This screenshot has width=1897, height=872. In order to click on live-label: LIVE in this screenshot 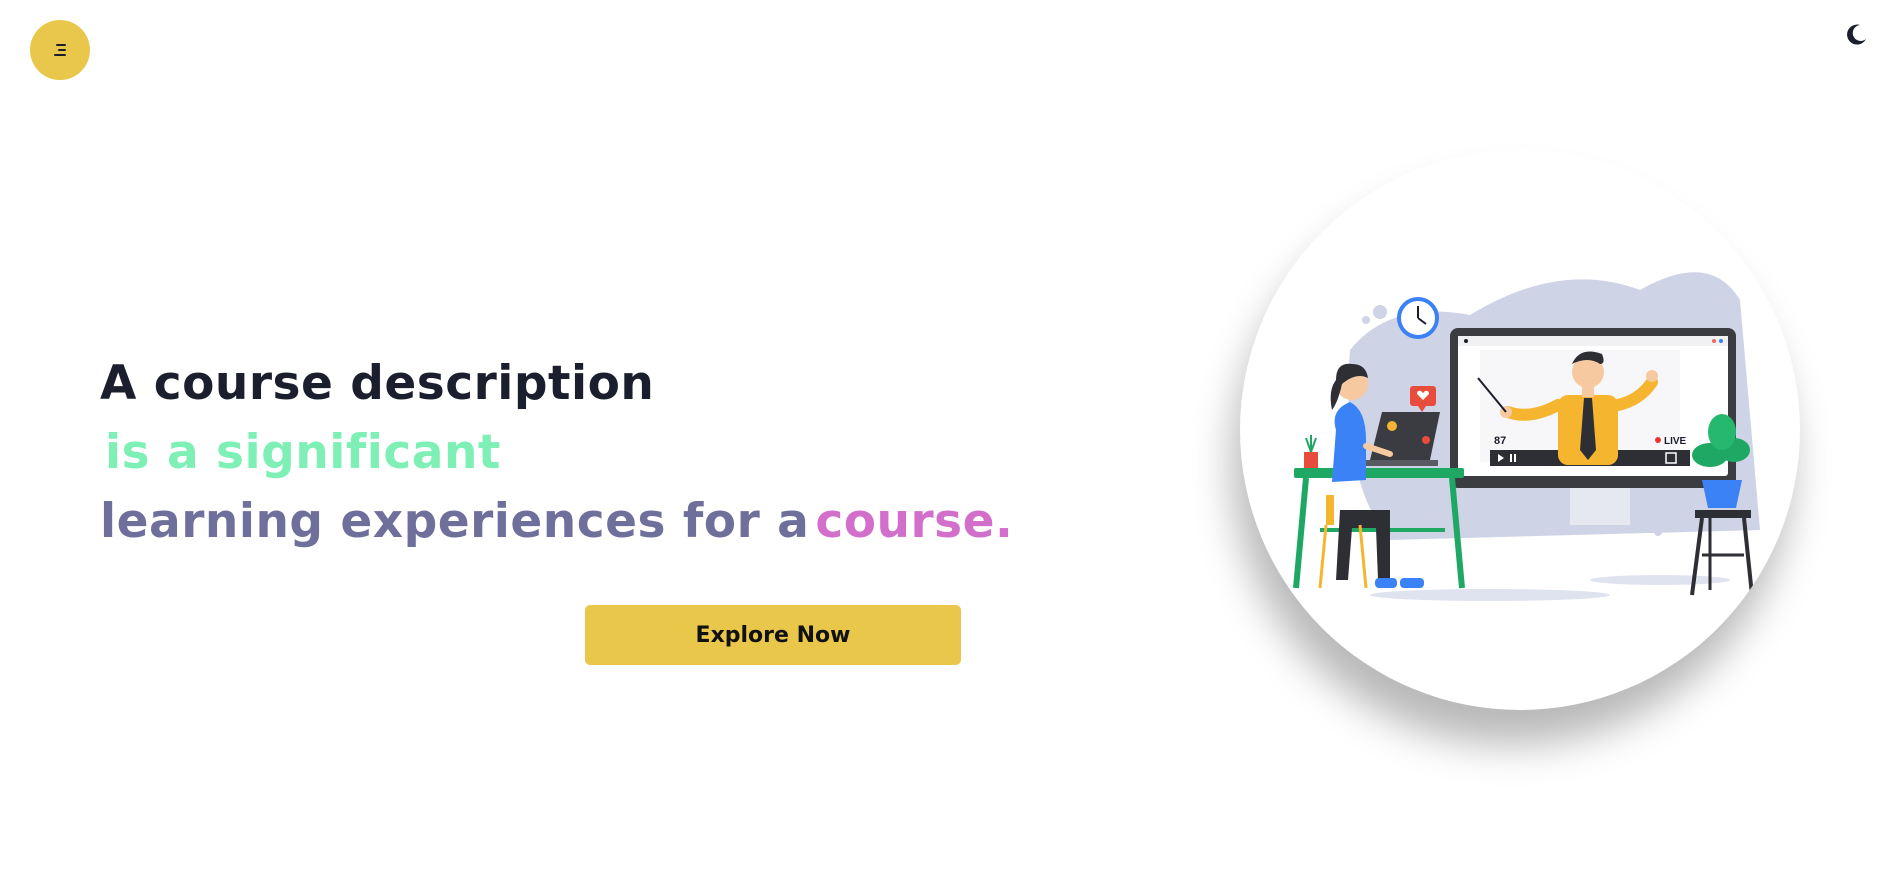, I will do `click(1675, 441)`.